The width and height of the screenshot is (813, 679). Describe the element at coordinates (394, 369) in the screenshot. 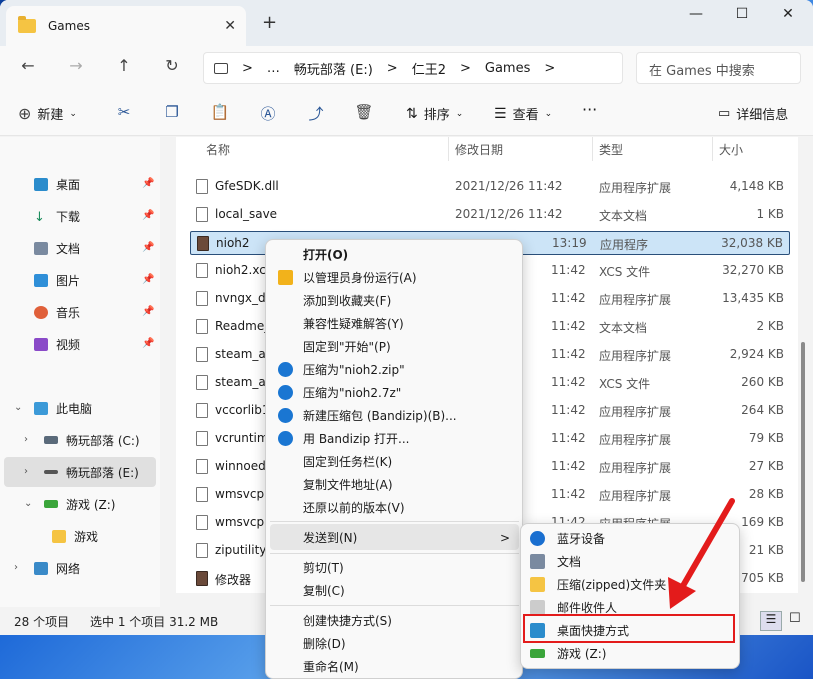

I see `menu-item-compress-zip: 压缩为"nioh2.zip"` at that location.